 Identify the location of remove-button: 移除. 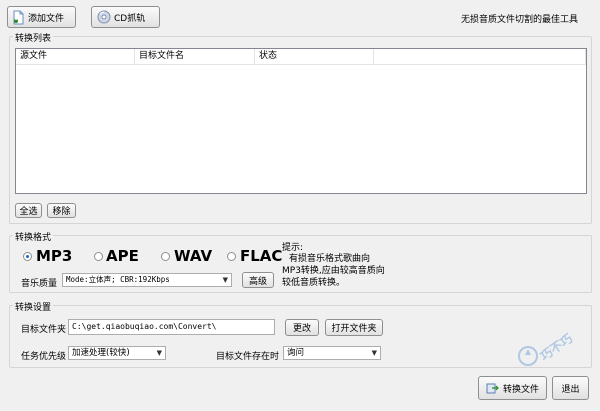
(61, 210).